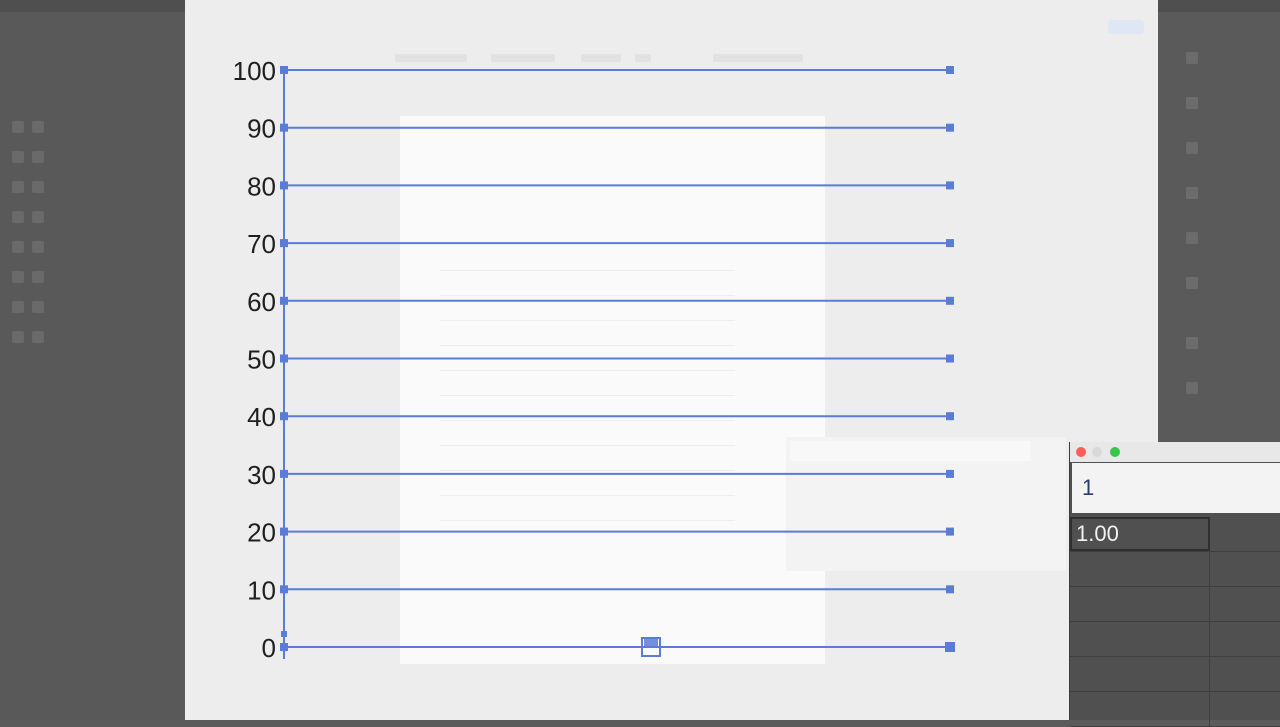 The image size is (1280, 727). Describe the element at coordinates (1081, 452) in the screenshot. I see `close-icon` at that location.